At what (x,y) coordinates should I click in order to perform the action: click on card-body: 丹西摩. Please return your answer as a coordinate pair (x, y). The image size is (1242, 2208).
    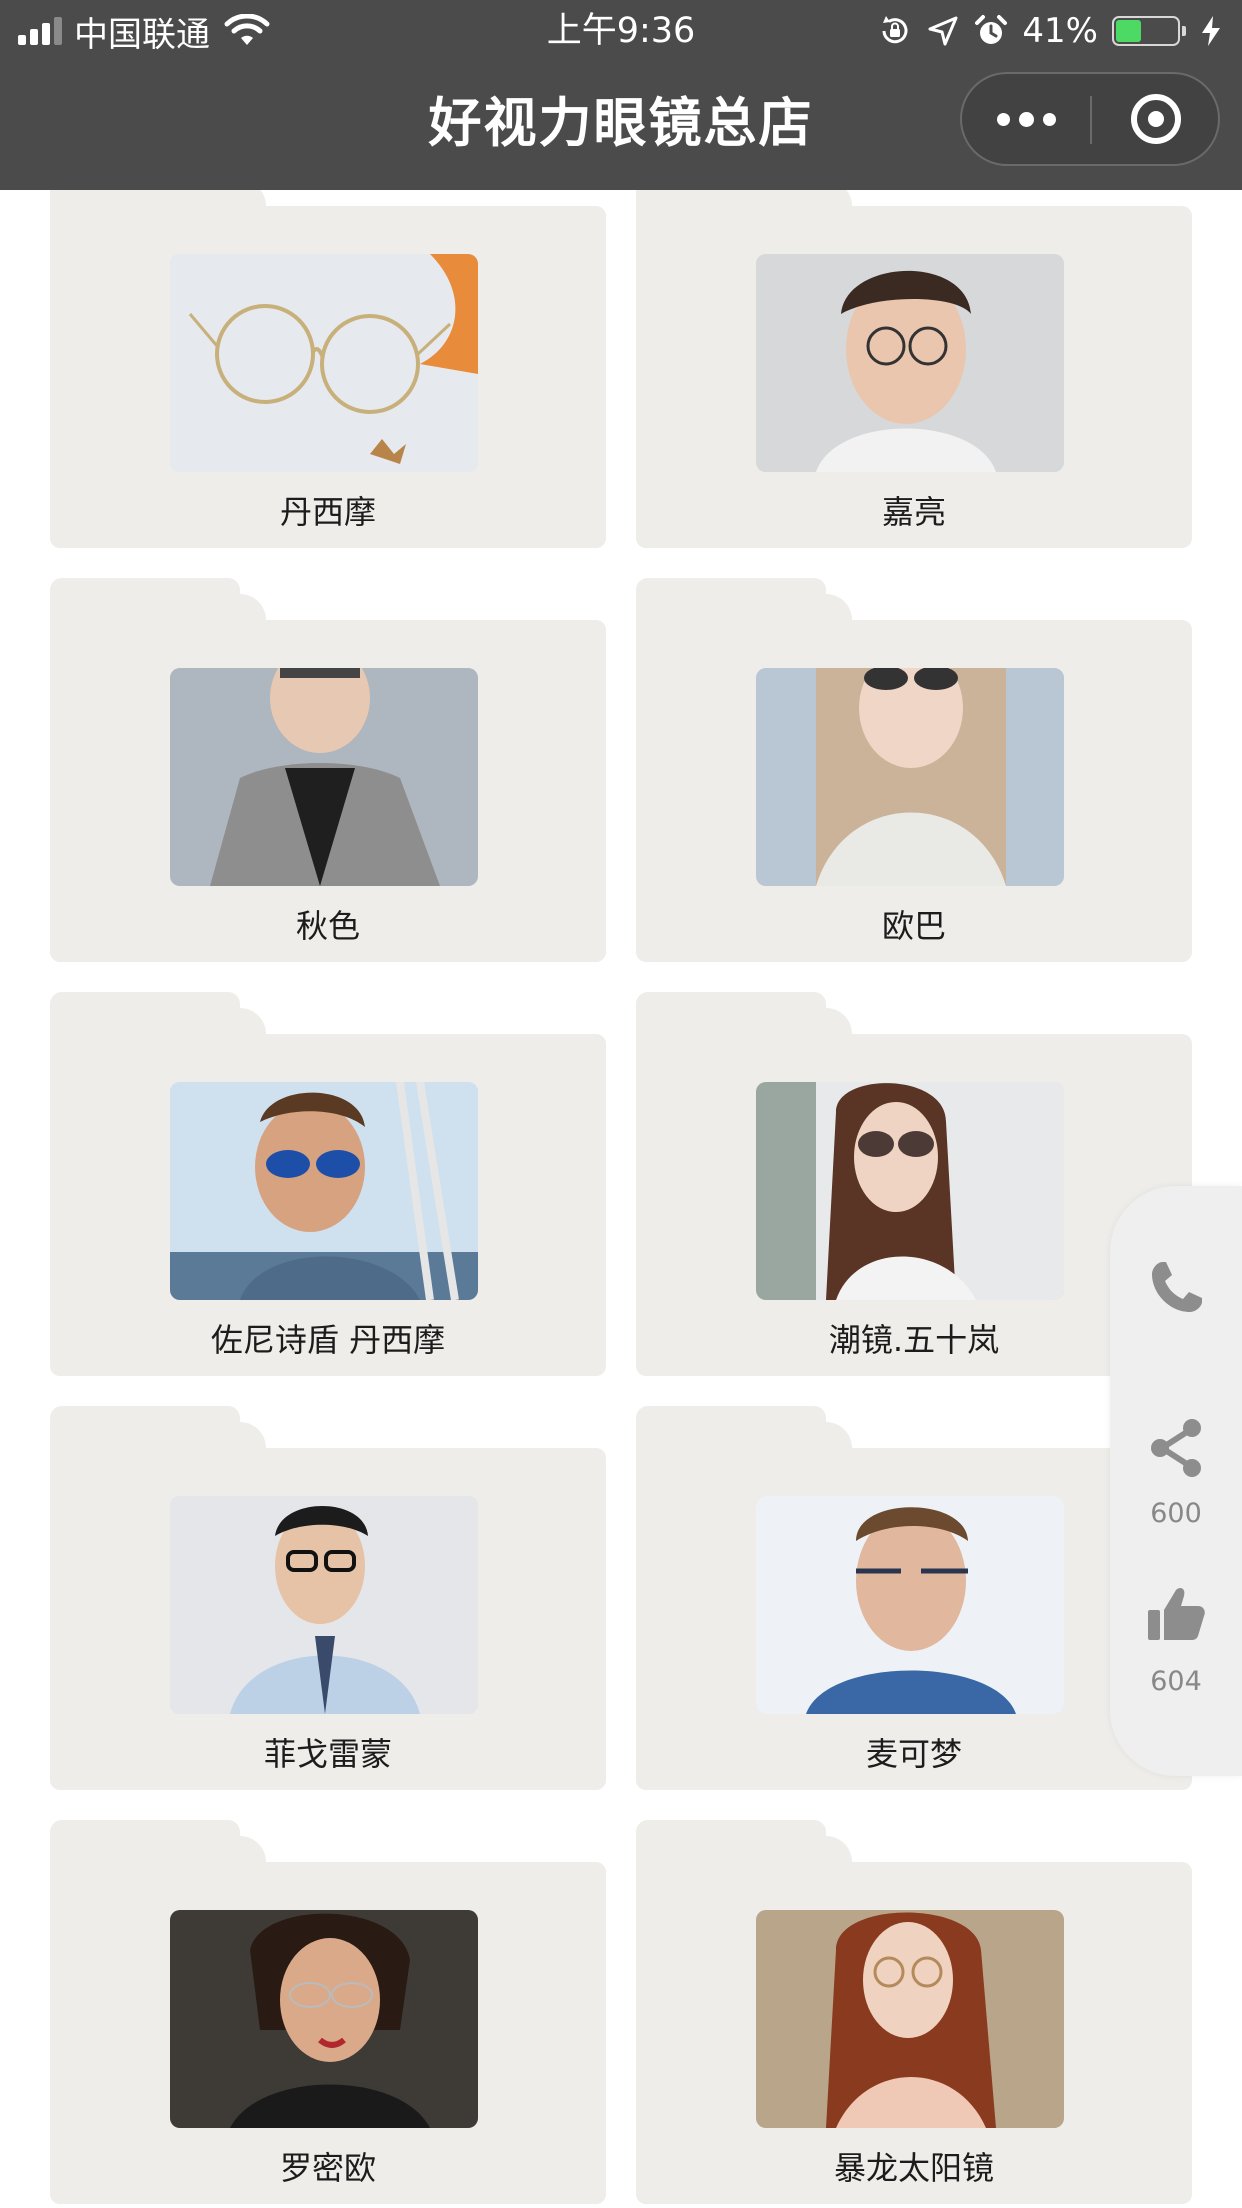
    Looking at the image, I should click on (328, 377).